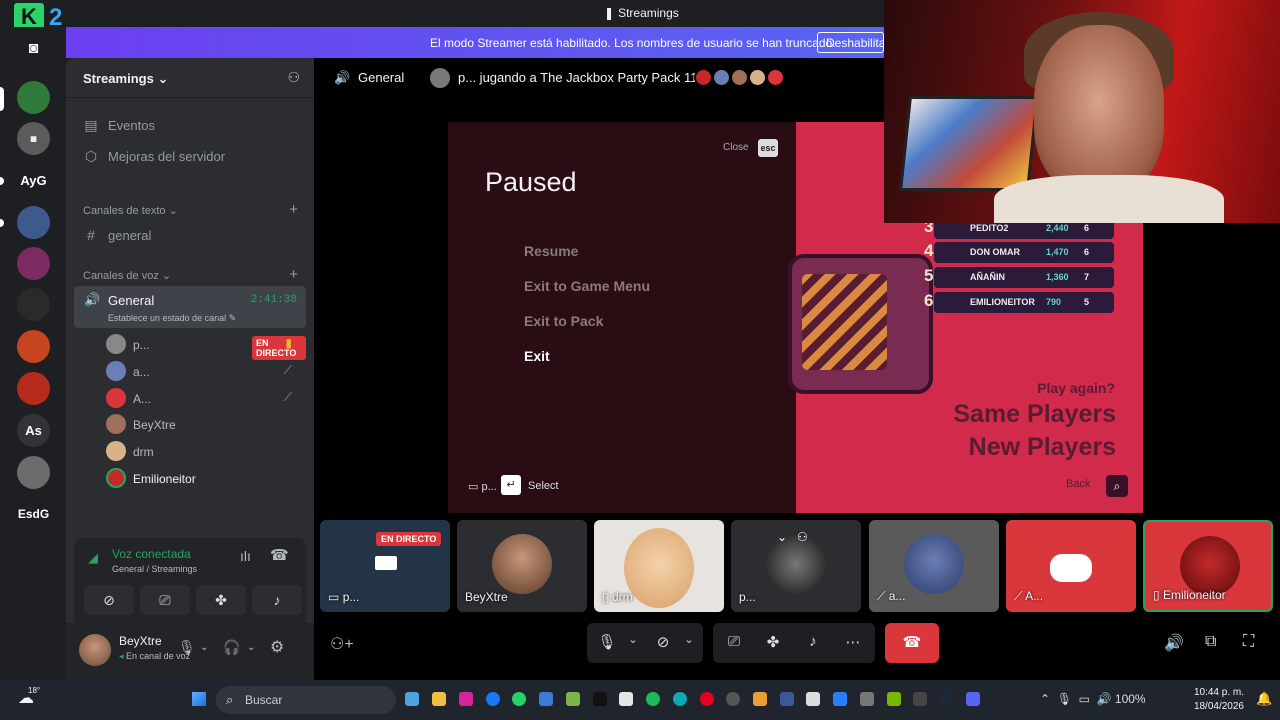  Describe the element at coordinates (707, 699) in the screenshot. I see `pinterest-icon` at that location.